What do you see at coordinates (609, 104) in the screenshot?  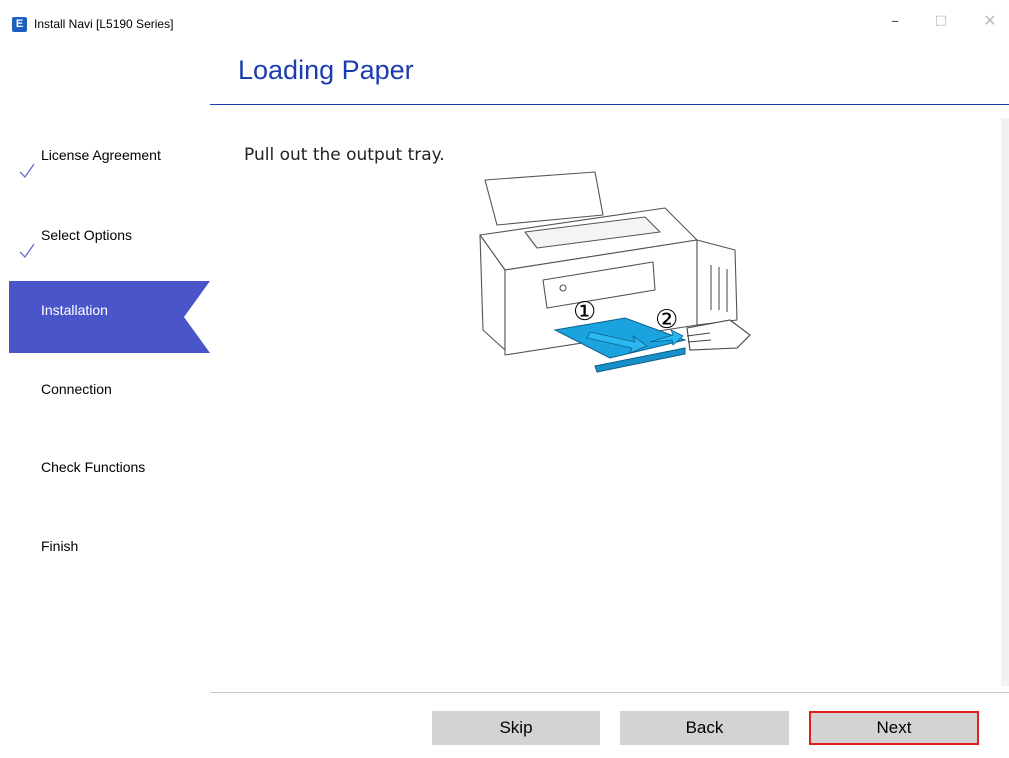 I see `title-divider` at bounding box center [609, 104].